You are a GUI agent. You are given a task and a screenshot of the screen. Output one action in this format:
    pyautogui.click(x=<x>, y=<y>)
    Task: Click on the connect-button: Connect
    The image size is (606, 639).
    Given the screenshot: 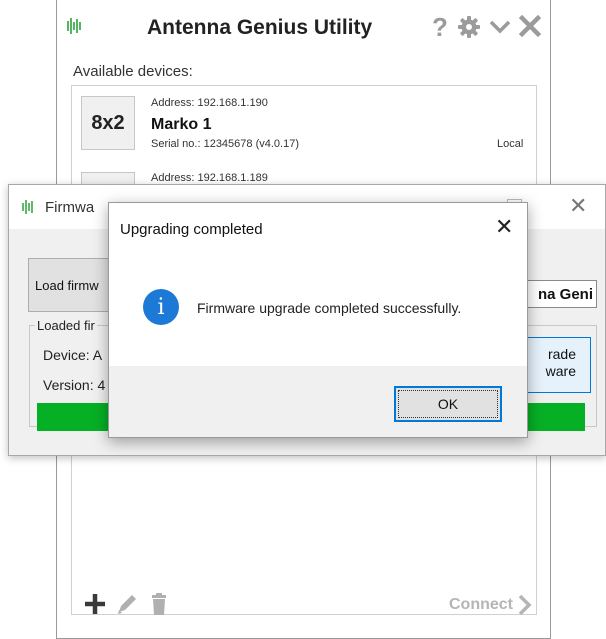 What is the action you would take?
    pyautogui.click(x=481, y=605)
    